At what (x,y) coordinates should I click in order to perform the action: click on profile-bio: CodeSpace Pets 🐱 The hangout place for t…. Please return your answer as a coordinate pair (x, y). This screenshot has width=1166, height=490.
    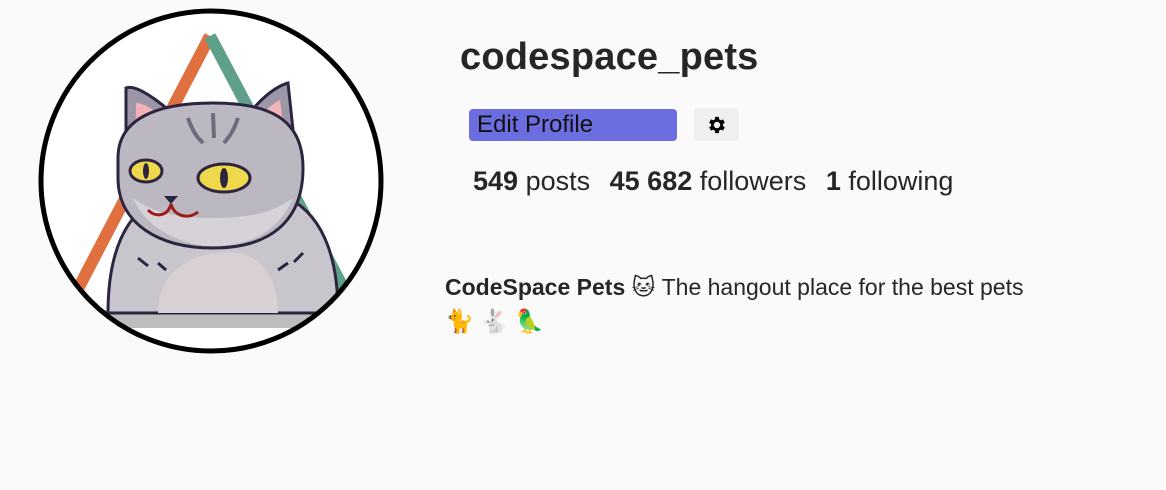
    Looking at the image, I should click on (745, 304).